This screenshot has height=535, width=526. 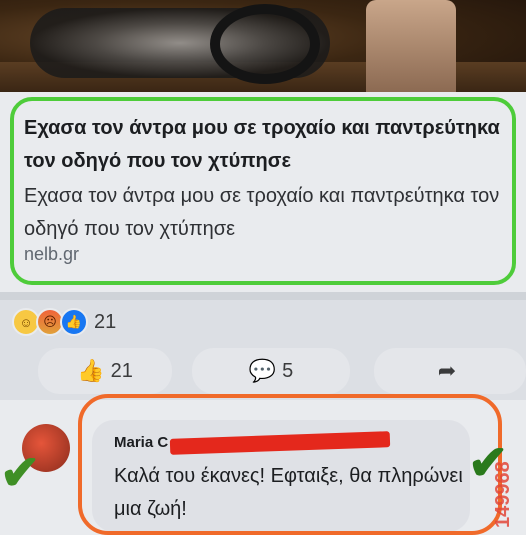 What do you see at coordinates (74, 322) in the screenshot?
I see `like-reaction-icon: 👍` at bounding box center [74, 322].